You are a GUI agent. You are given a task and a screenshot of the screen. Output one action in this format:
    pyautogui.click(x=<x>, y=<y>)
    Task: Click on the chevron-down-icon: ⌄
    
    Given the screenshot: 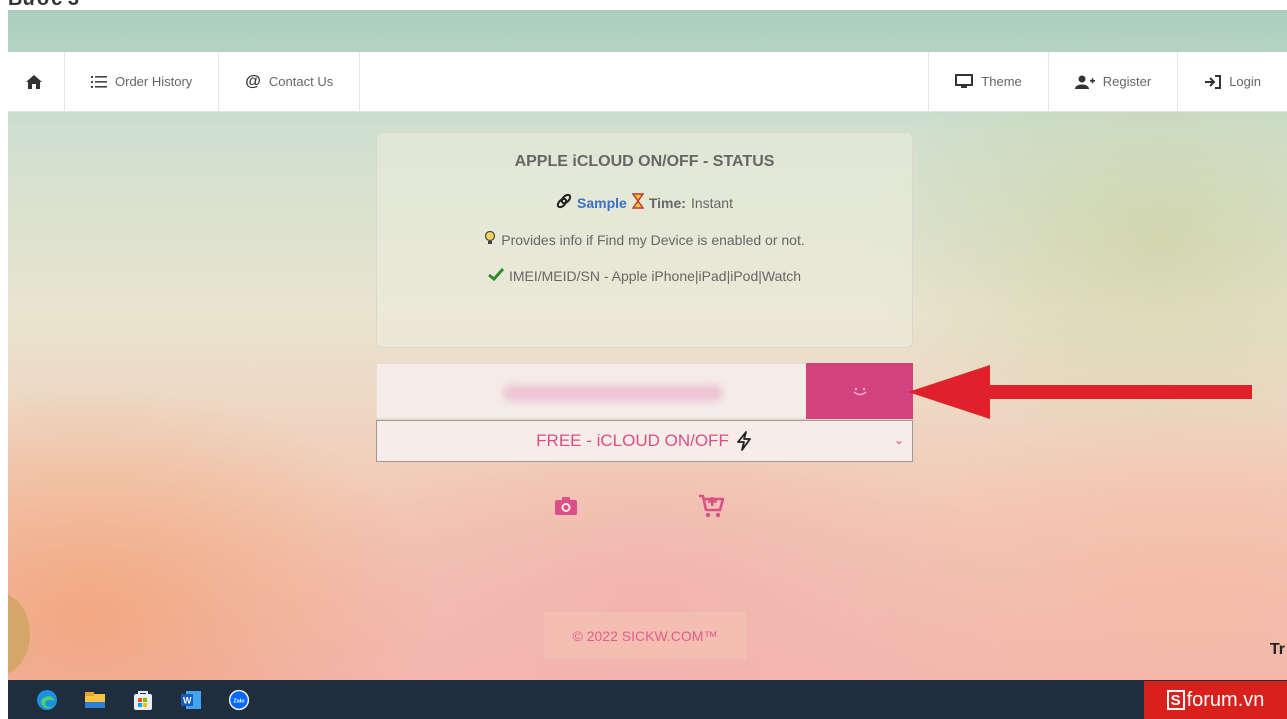 What is the action you would take?
    pyautogui.click(x=898, y=440)
    